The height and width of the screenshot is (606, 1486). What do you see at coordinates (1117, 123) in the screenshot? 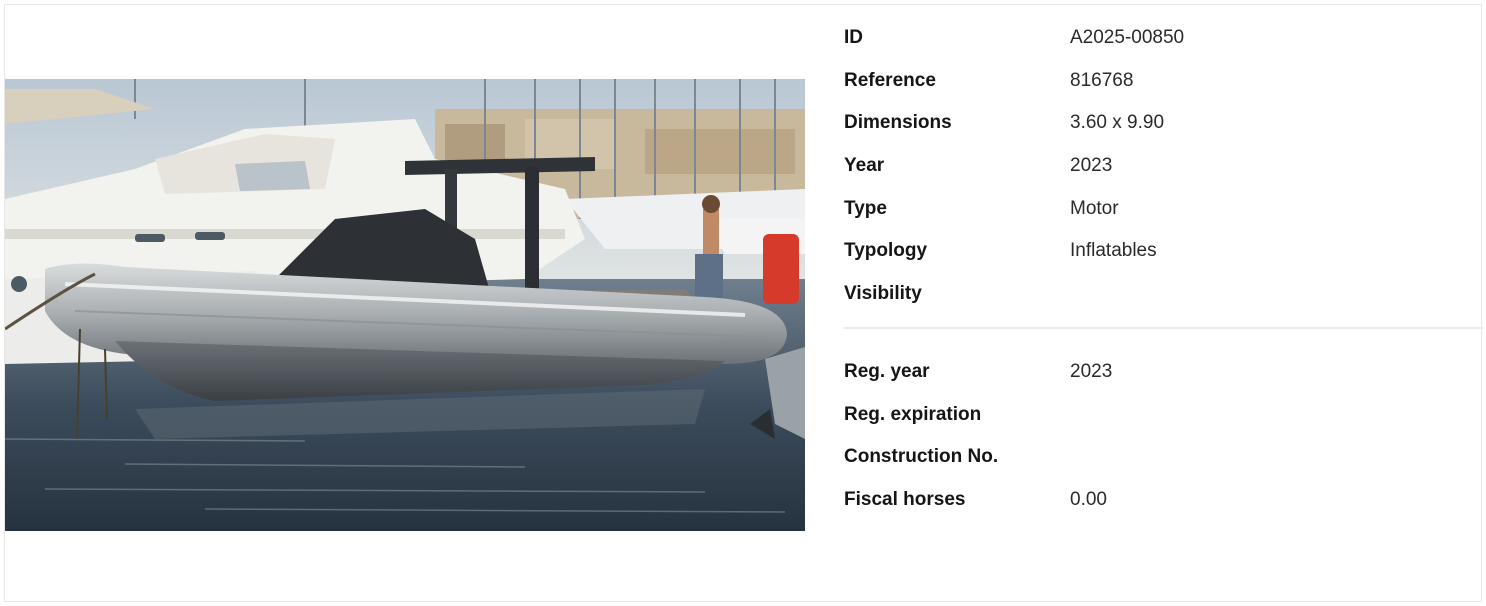
I see `detail-value: 3.60 x 9.90` at bounding box center [1117, 123].